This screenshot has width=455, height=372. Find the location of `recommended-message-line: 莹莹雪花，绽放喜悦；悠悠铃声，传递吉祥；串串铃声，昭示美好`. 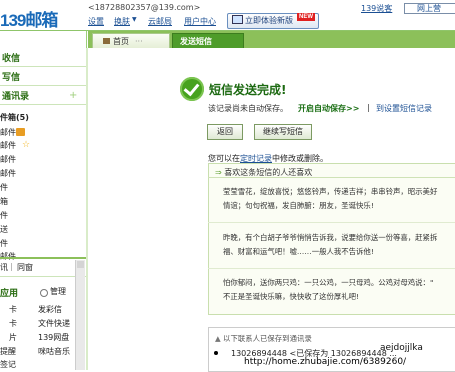

recommended-message-line: 莹莹雪花，绽放喜悦；悠悠铃声，传递吉祥；串串铃声，昭示美好 is located at coordinates (330, 191).